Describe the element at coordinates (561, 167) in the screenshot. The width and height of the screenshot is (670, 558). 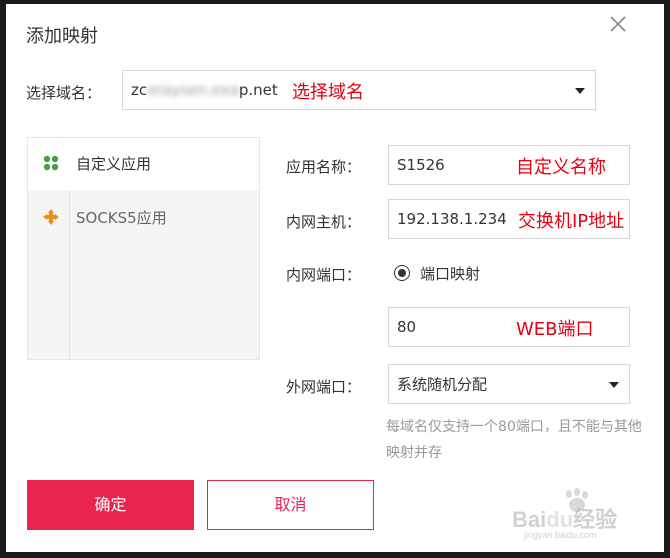
I see `app-name-annotation: 自定义名称` at that location.